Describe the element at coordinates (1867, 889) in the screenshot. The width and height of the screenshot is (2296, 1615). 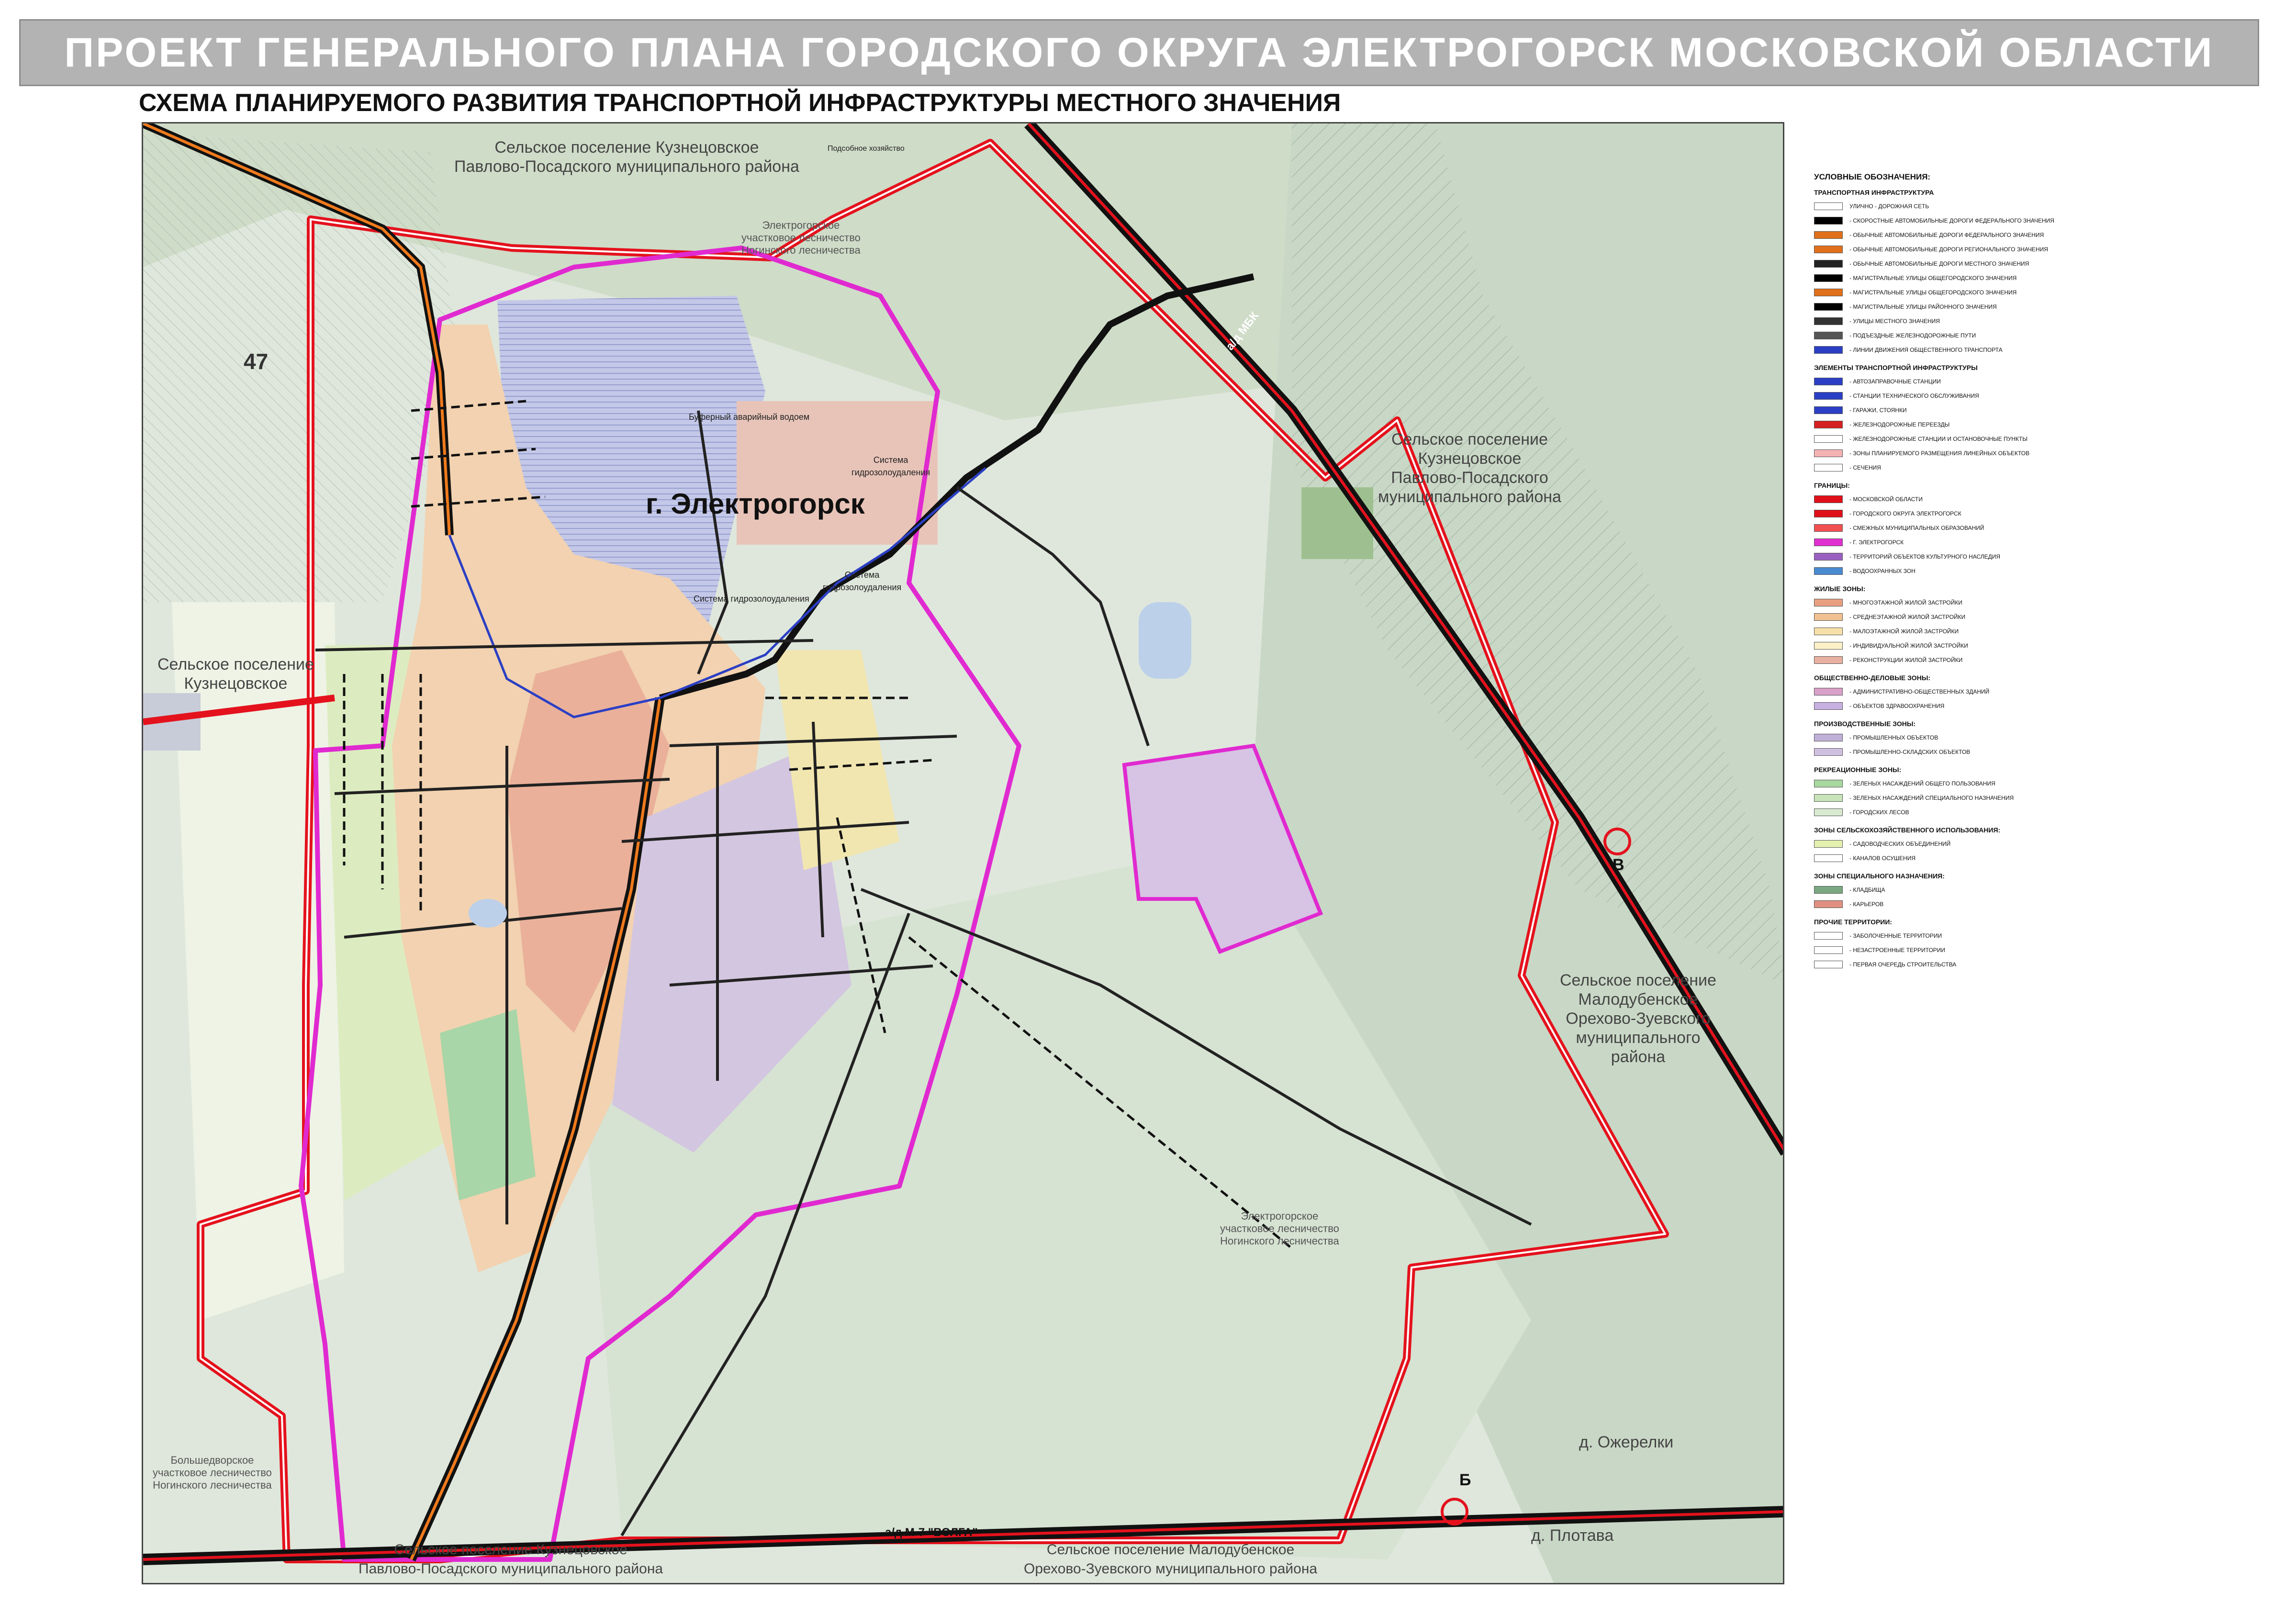
I see `legend-item-label: - КЛАДБИЩА` at that location.